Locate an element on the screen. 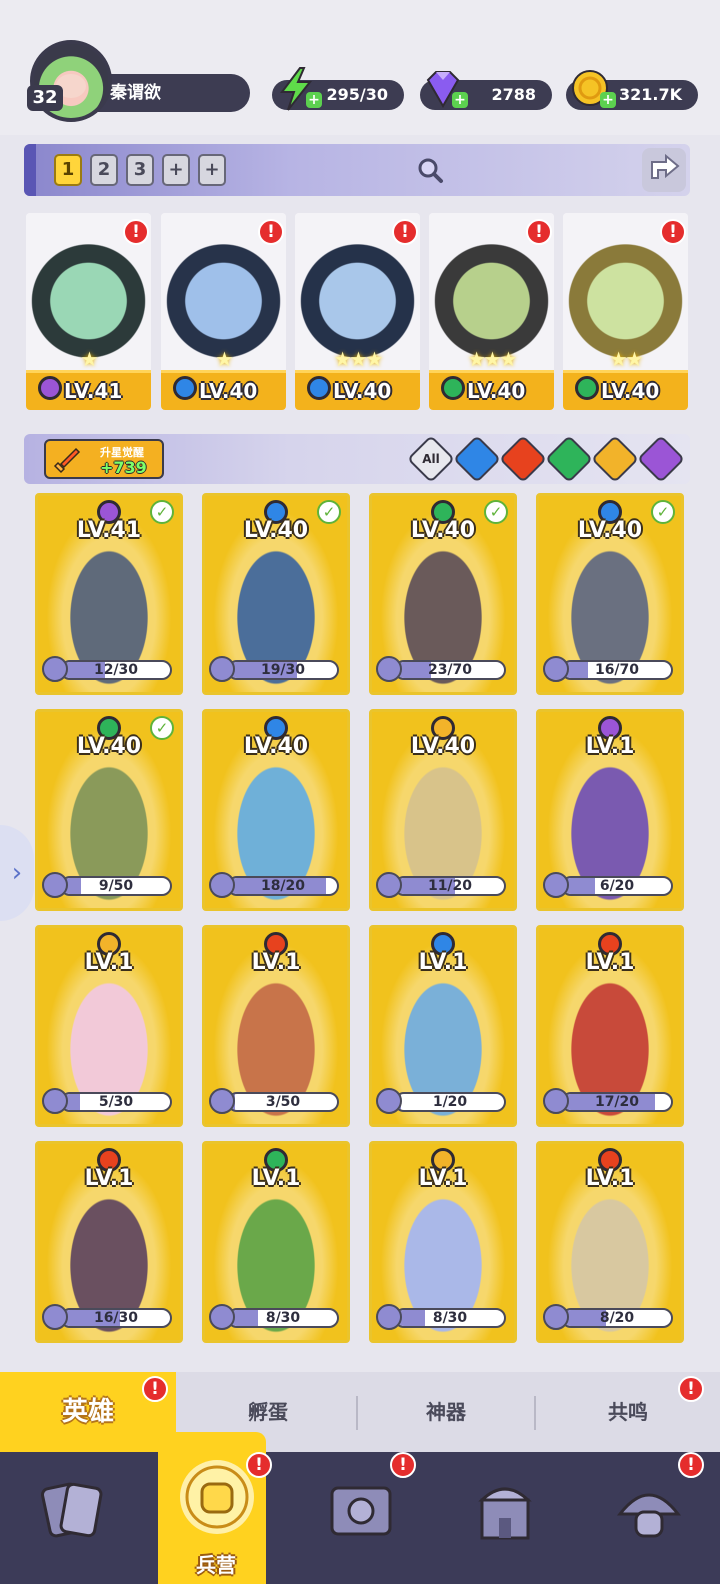 This screenshot has height=1584, width=720. team-tab-1: 1 is located at coordinates (68, 170).